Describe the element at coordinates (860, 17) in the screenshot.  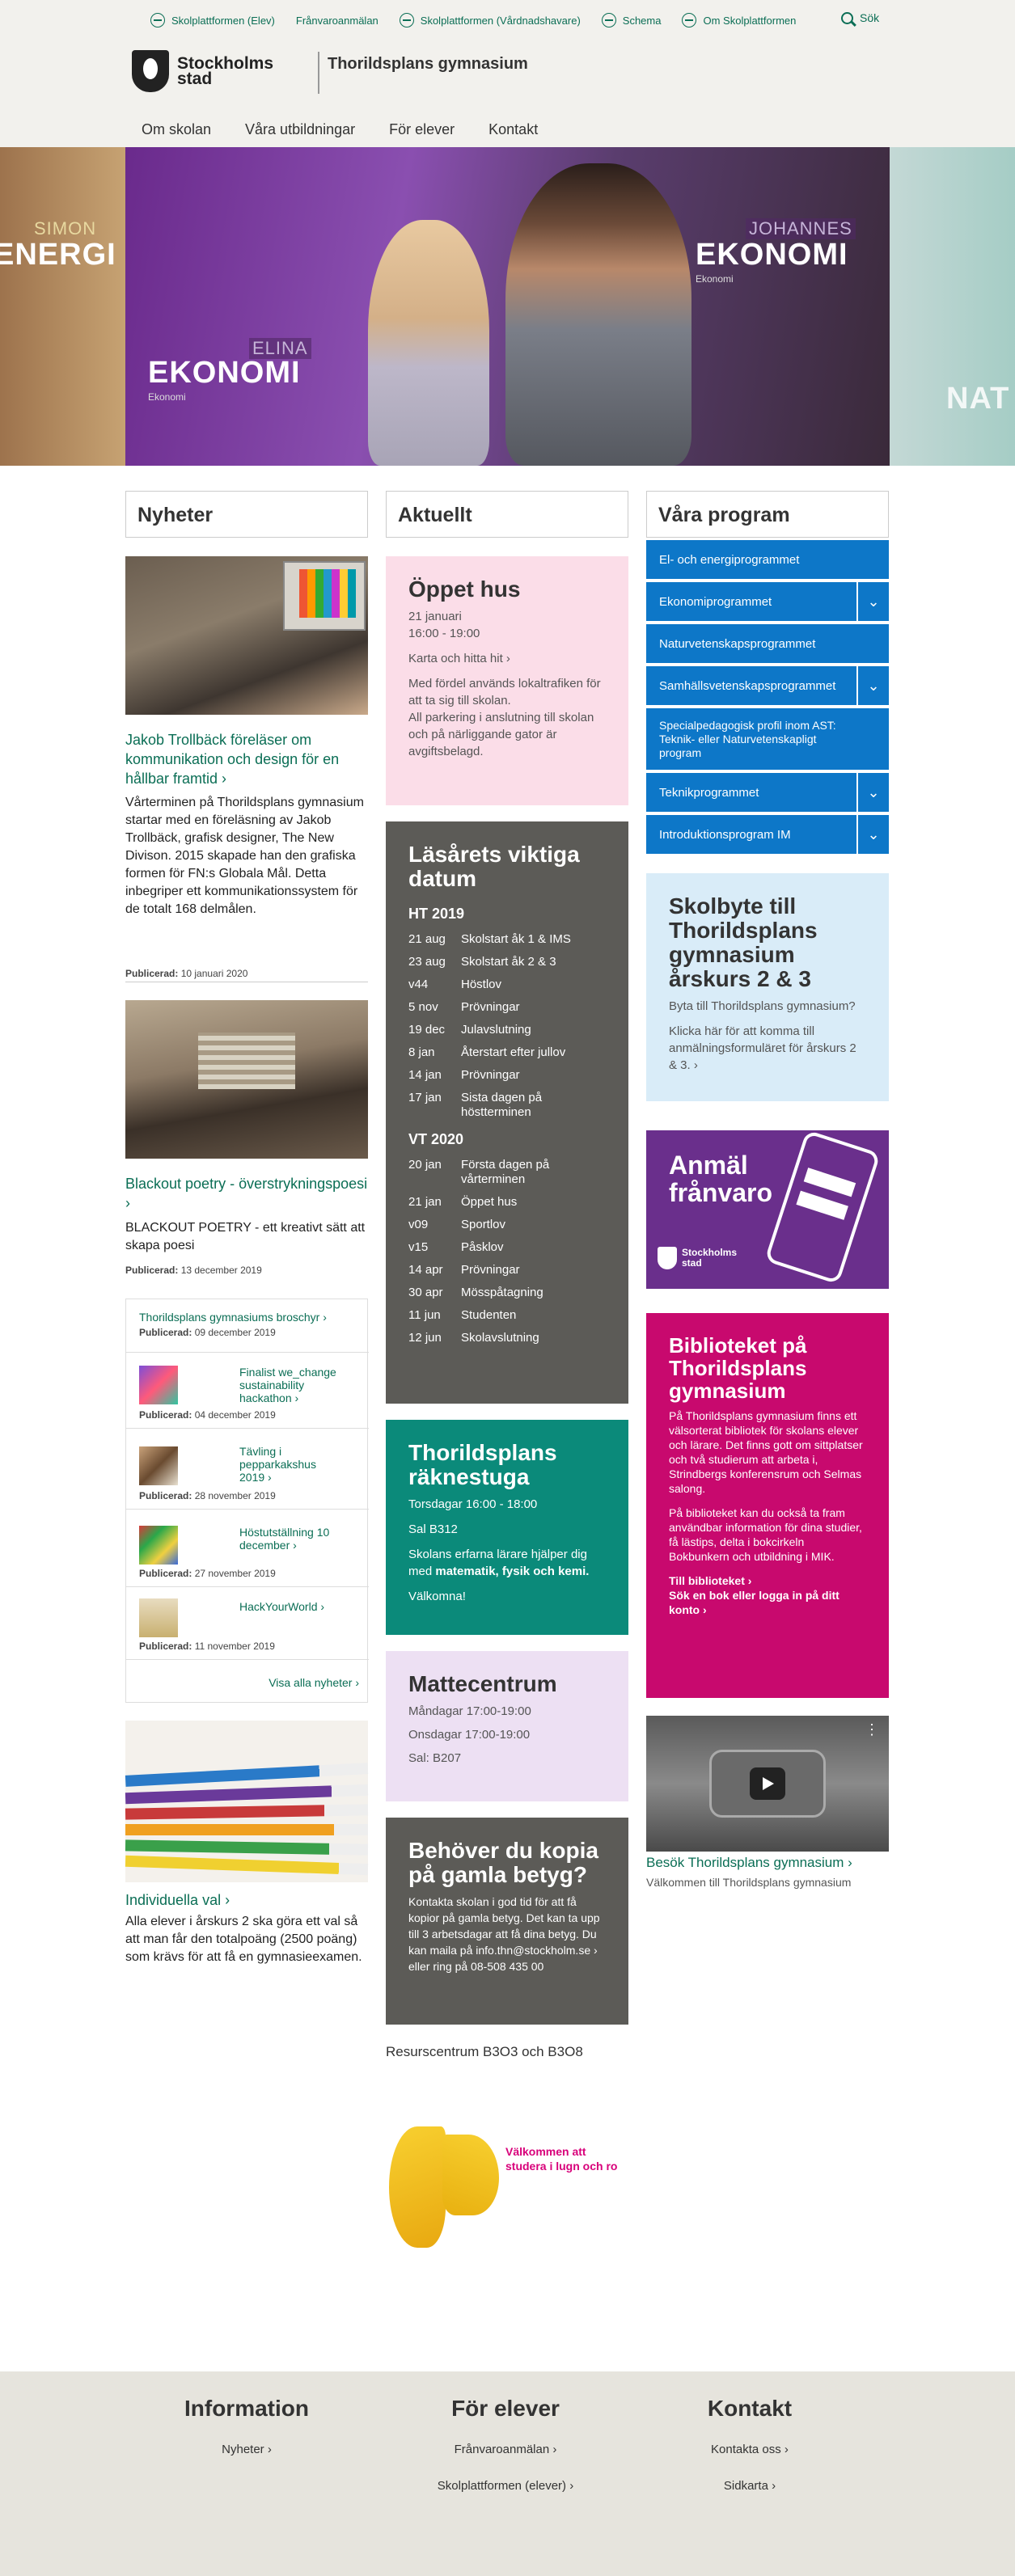
I see `search-button: Sök` at that location.